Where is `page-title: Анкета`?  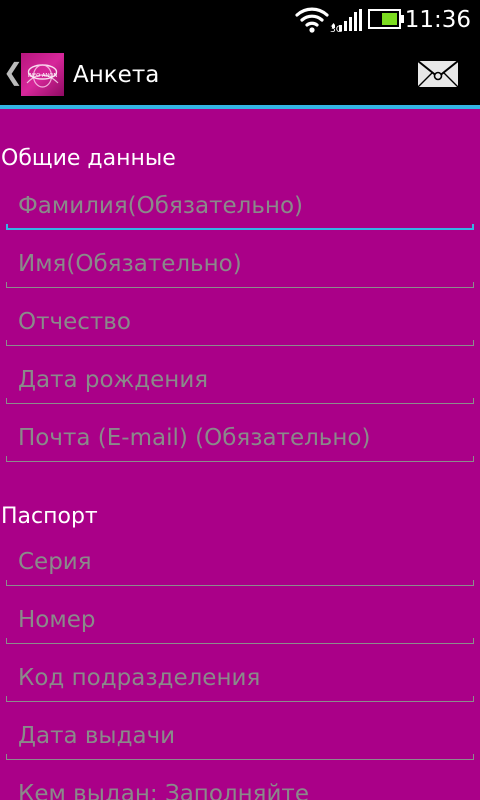
page-title: Анкета is located at coordinates (116, 75).